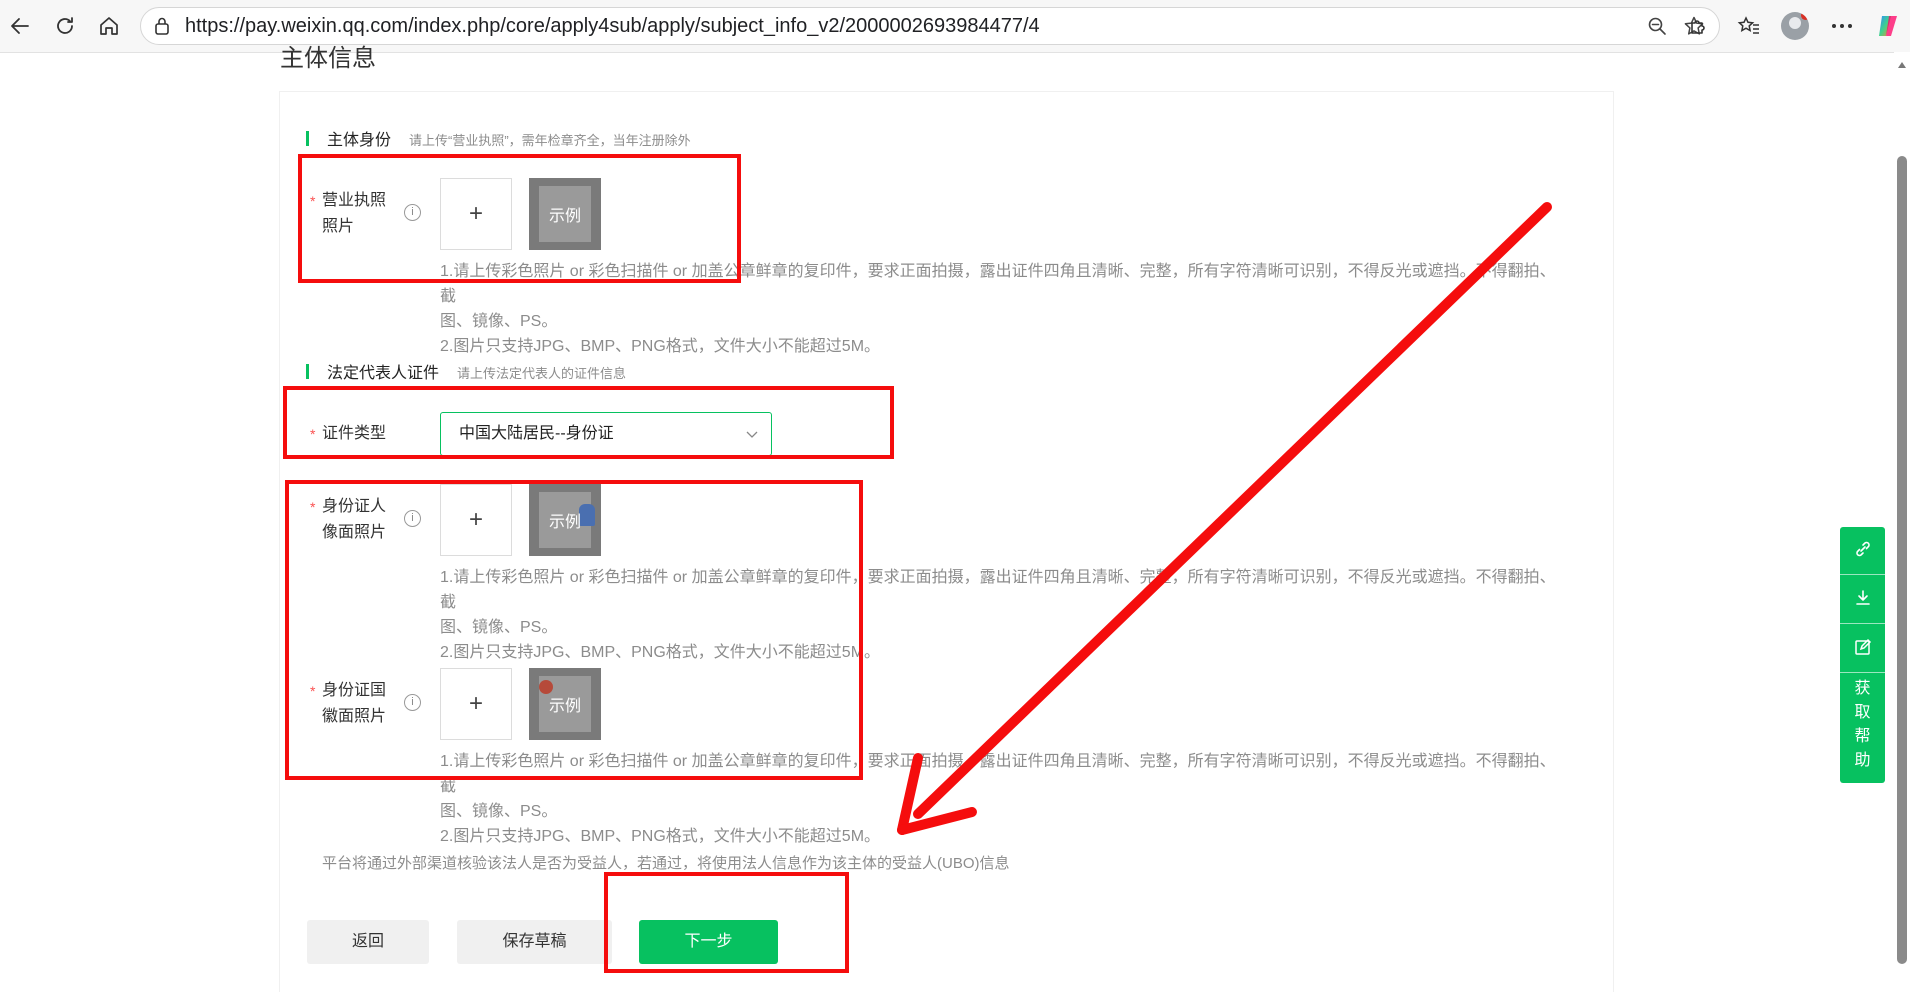 This screenshot has height=992, width=1910. What do you see at coordinates (162, 28) in the screenshot?
I see `lock-icon` at bounding box center [162, 28].